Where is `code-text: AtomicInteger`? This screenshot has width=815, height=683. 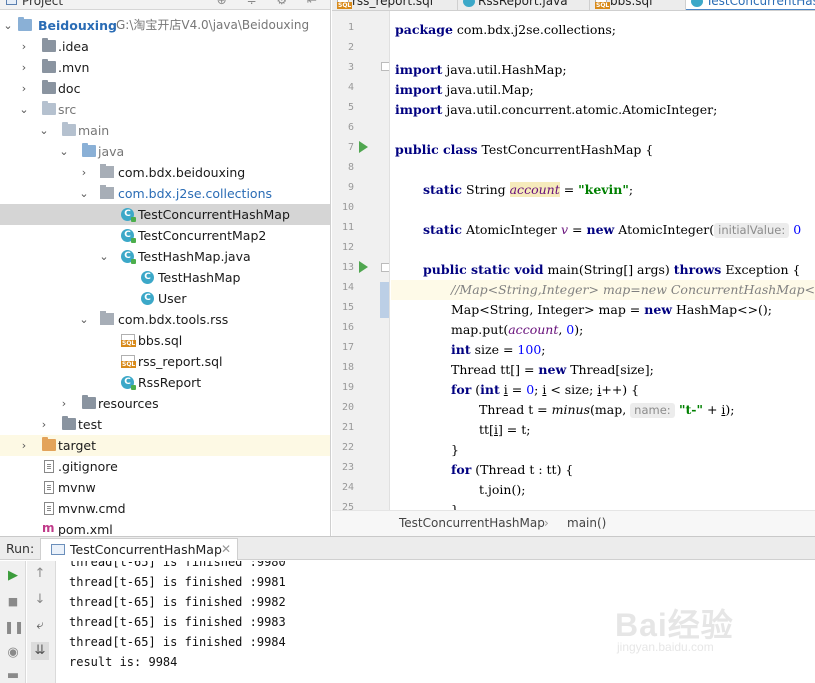 code-text: AtomicInteger is located at coordinates (511, 229).